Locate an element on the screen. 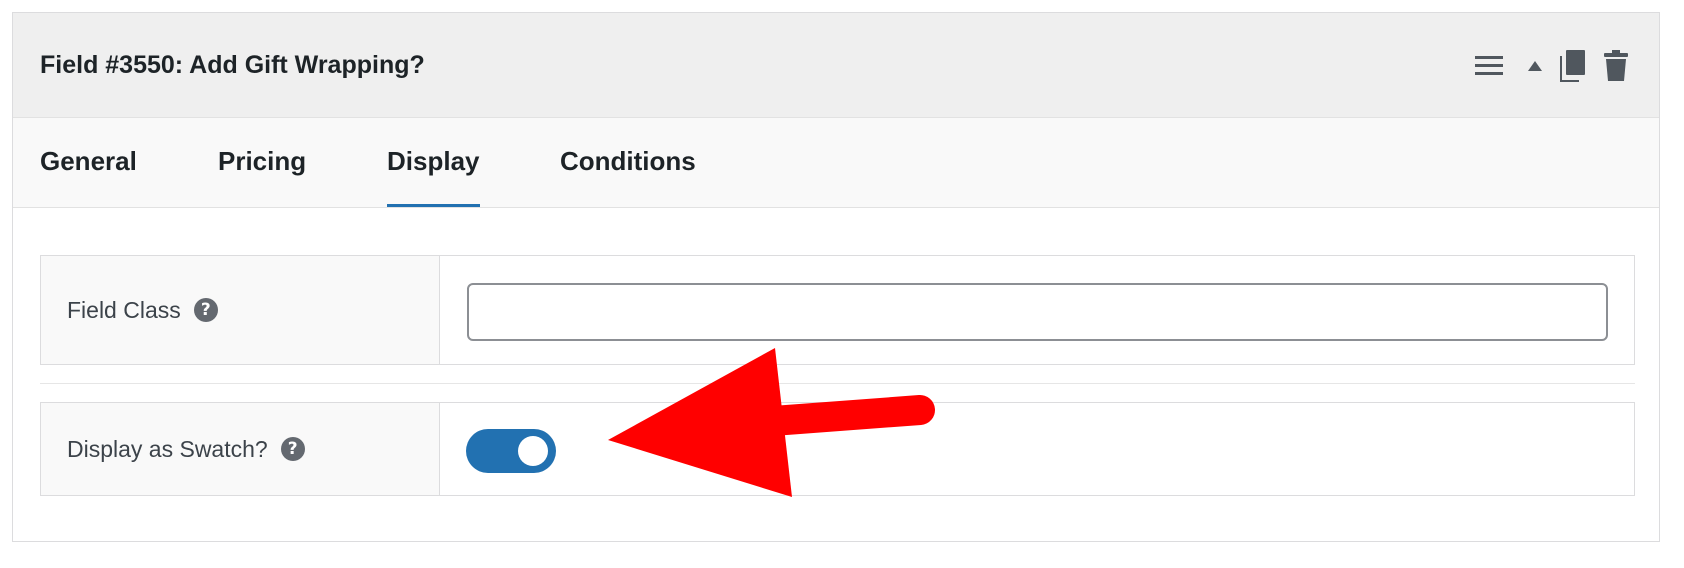  collapse-arrow-icon is located at coordinates (1535, 66).